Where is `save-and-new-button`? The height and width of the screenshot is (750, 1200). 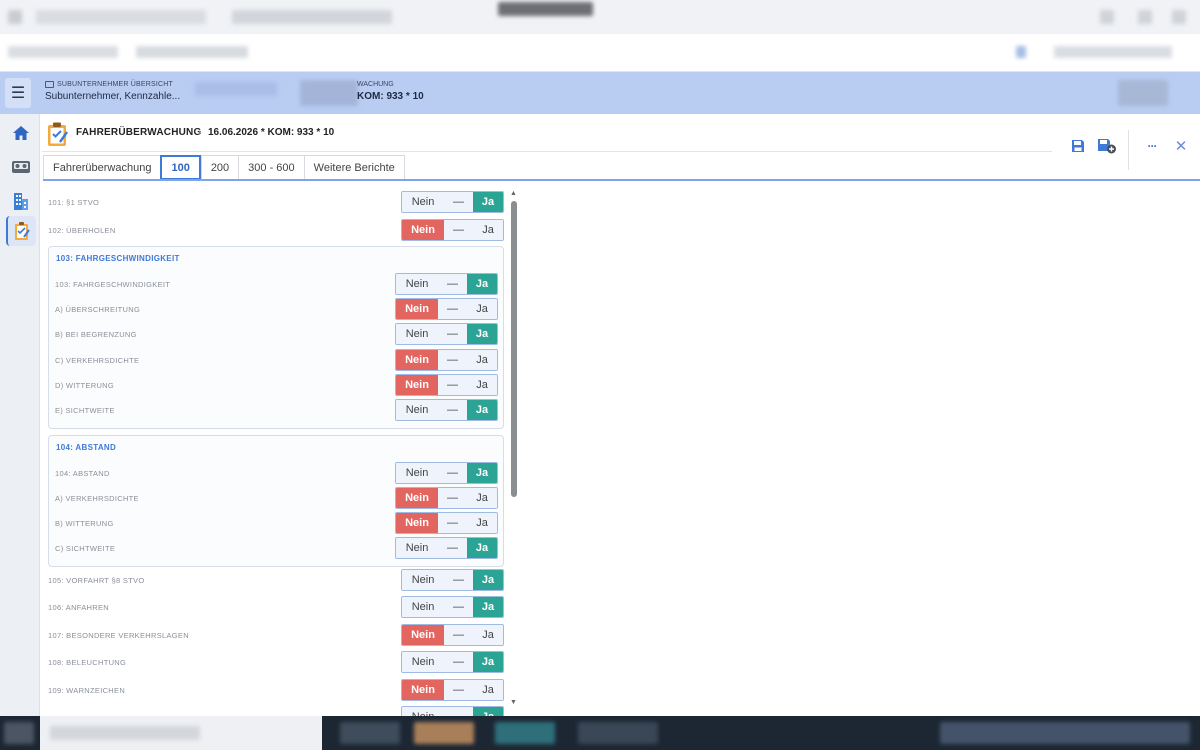 save-and-new-button is located at coordinates (1107, 146).